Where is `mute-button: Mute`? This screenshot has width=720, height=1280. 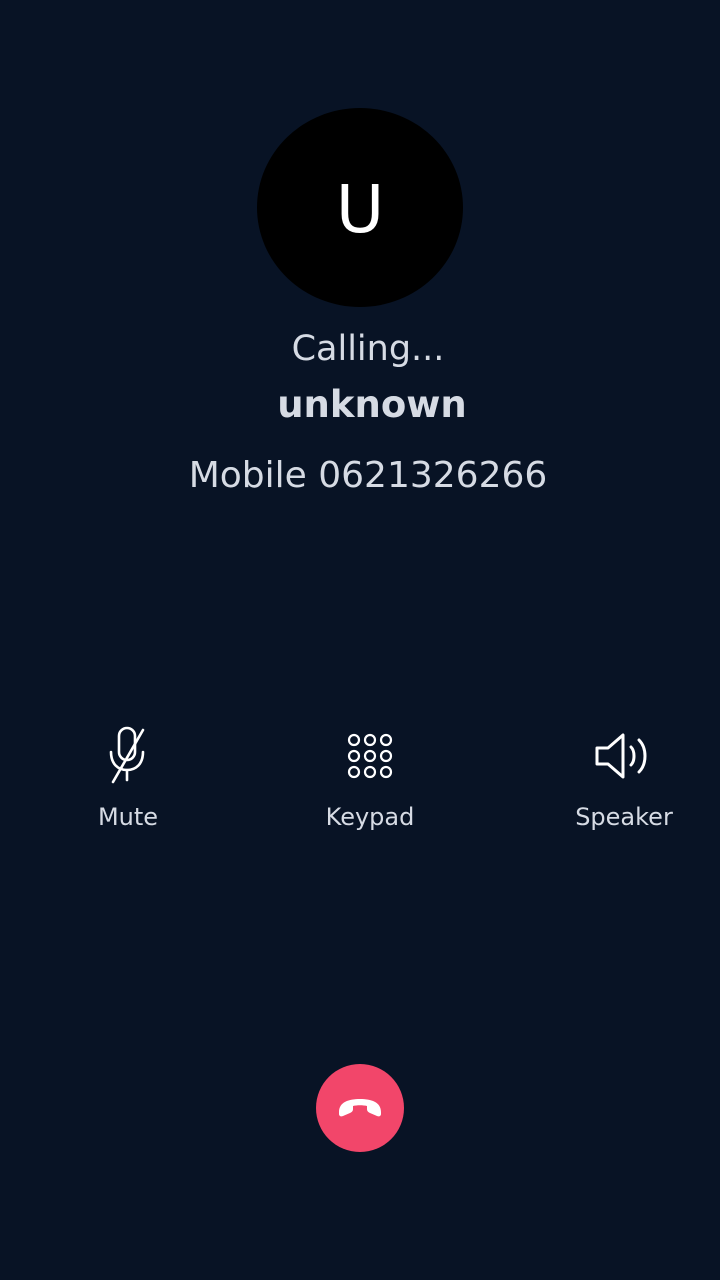
mute-button: Mute is located at coordinates (128, 784).